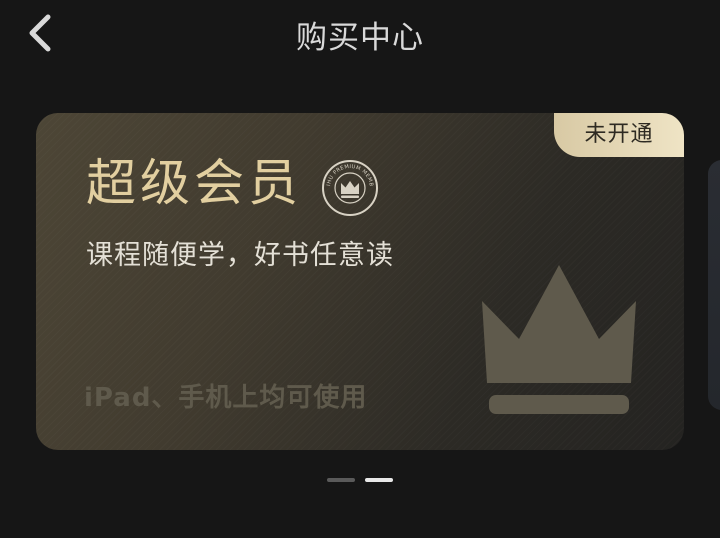 The width and height of the screenshot is (720, 538). Describe the element at coordinates (559, 339) in the screenshot. I see `crown-icon` at that location.